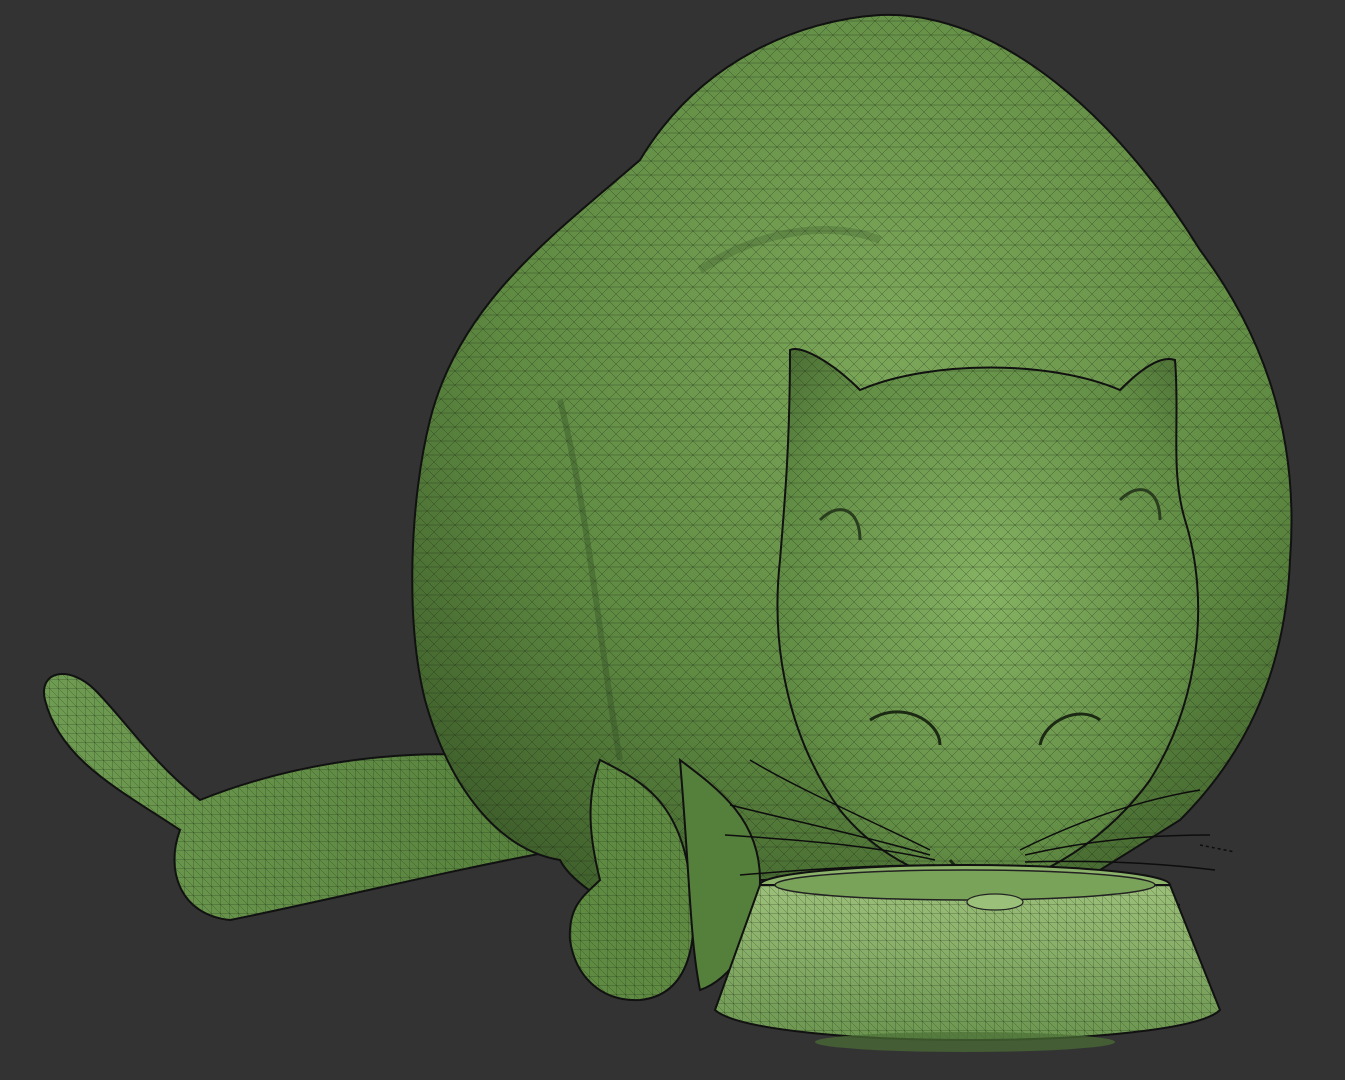 Image resolution: width=1345 pixels, height=1080 pixels. I want to click on bowl-food, so click(995, 902).